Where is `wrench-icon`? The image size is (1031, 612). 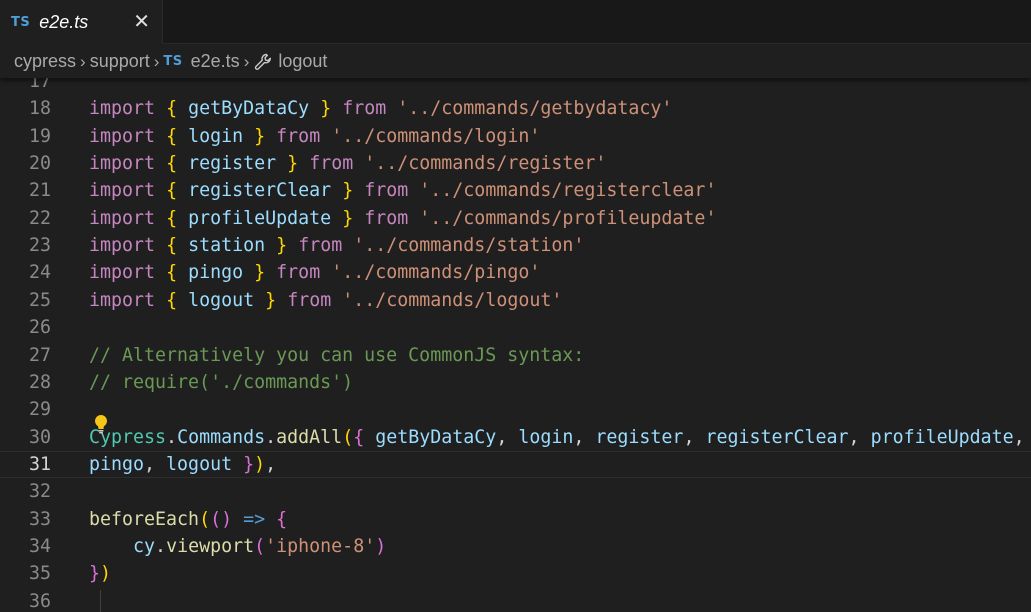 wrench-icon is located at coordinates (263, 62).